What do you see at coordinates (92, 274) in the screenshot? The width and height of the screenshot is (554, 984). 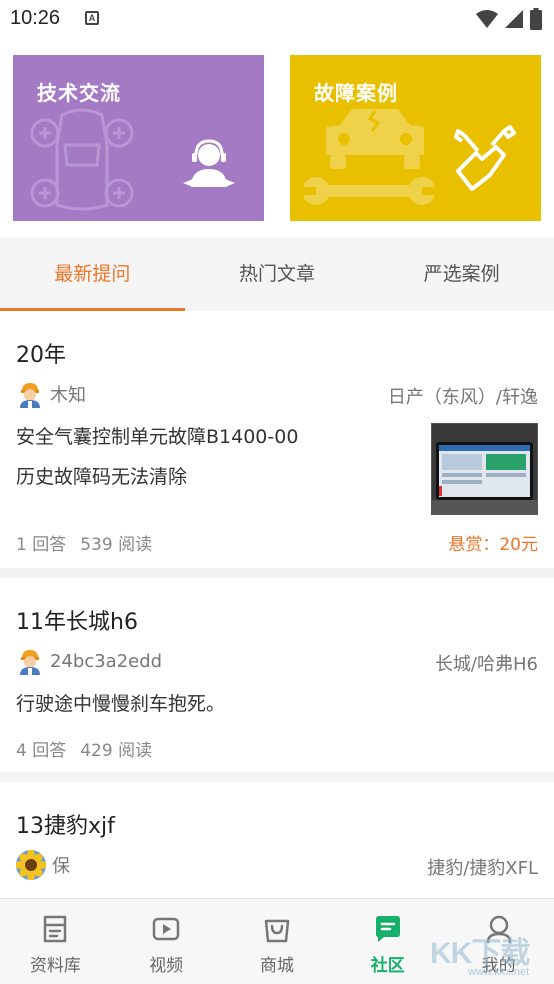 I see `tab-latest-questions: 最新提问` at bounding box center [92, 274].